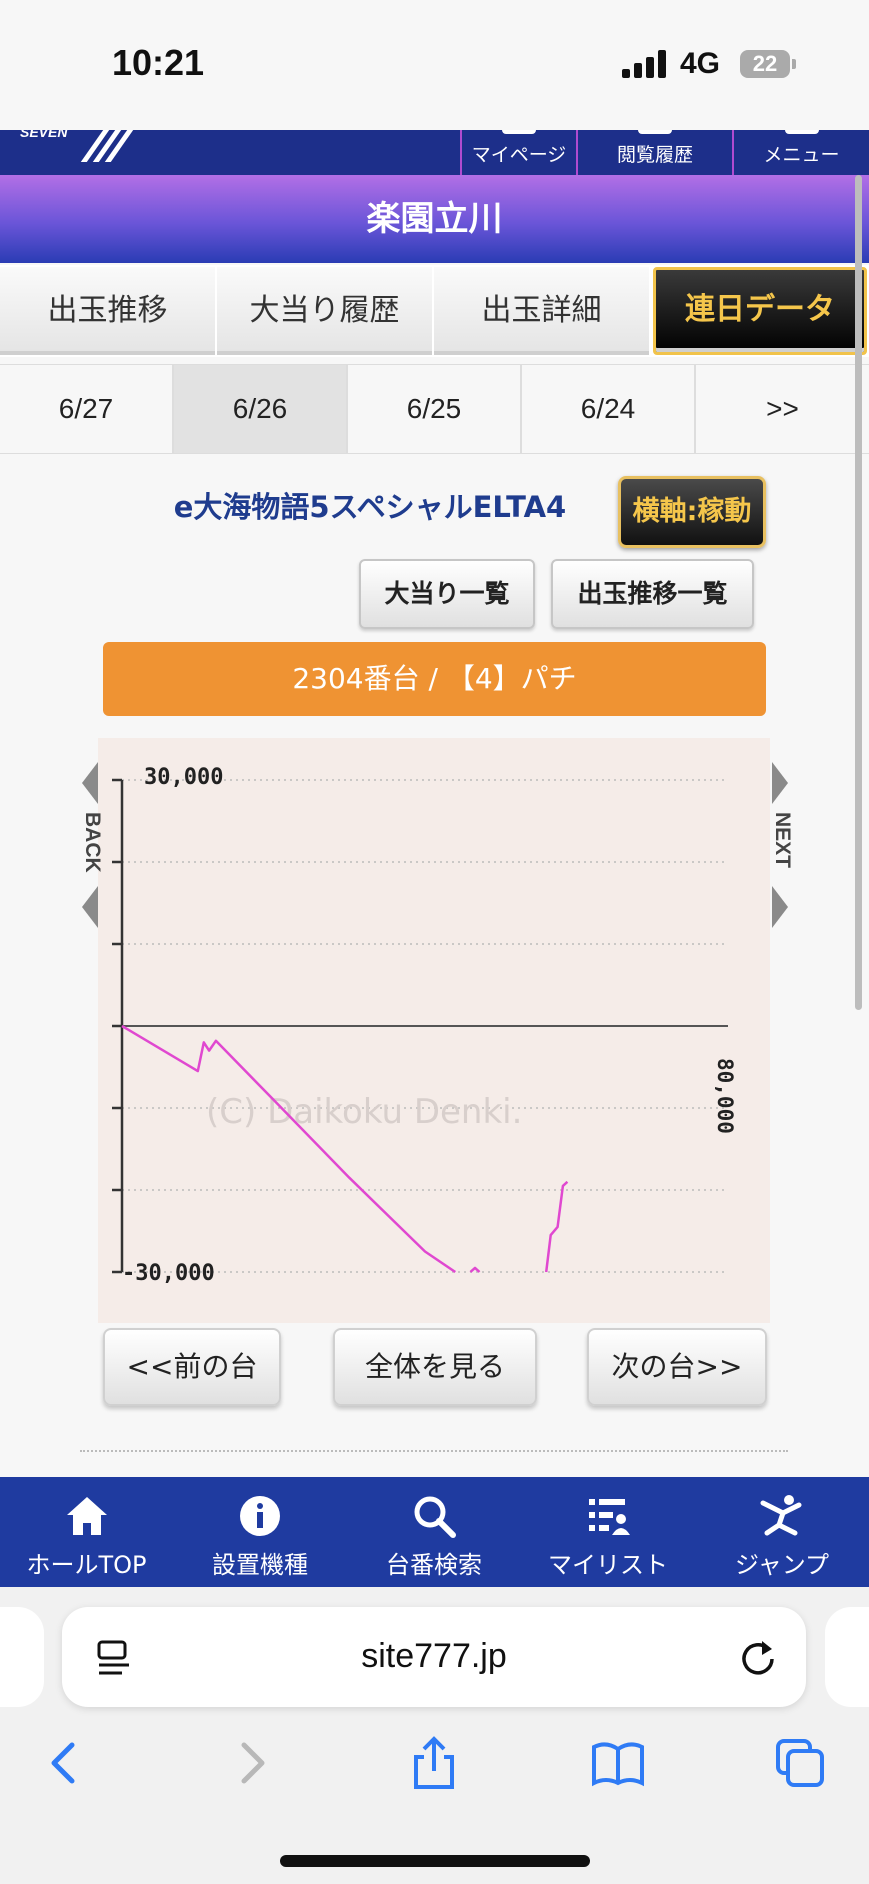  I want to click on history-button: 閲覧履歴, so click(654, 152).